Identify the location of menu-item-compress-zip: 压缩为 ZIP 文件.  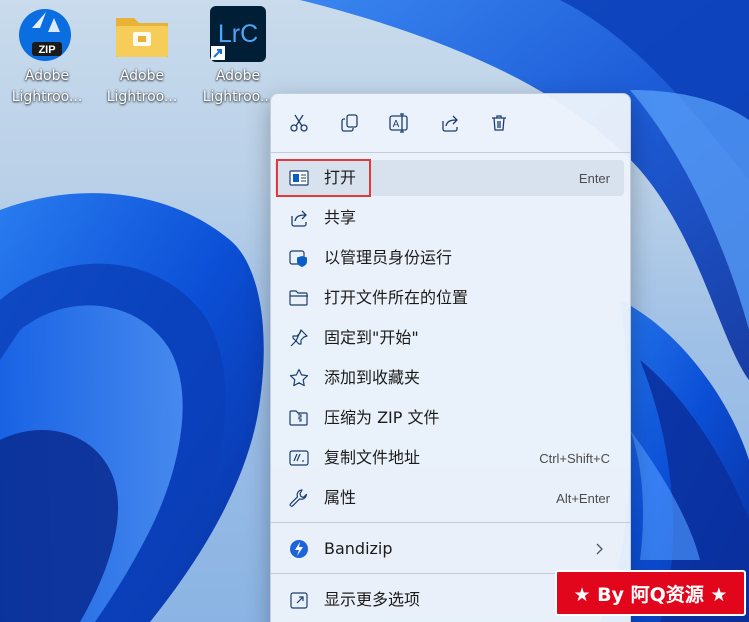
(449, 418).